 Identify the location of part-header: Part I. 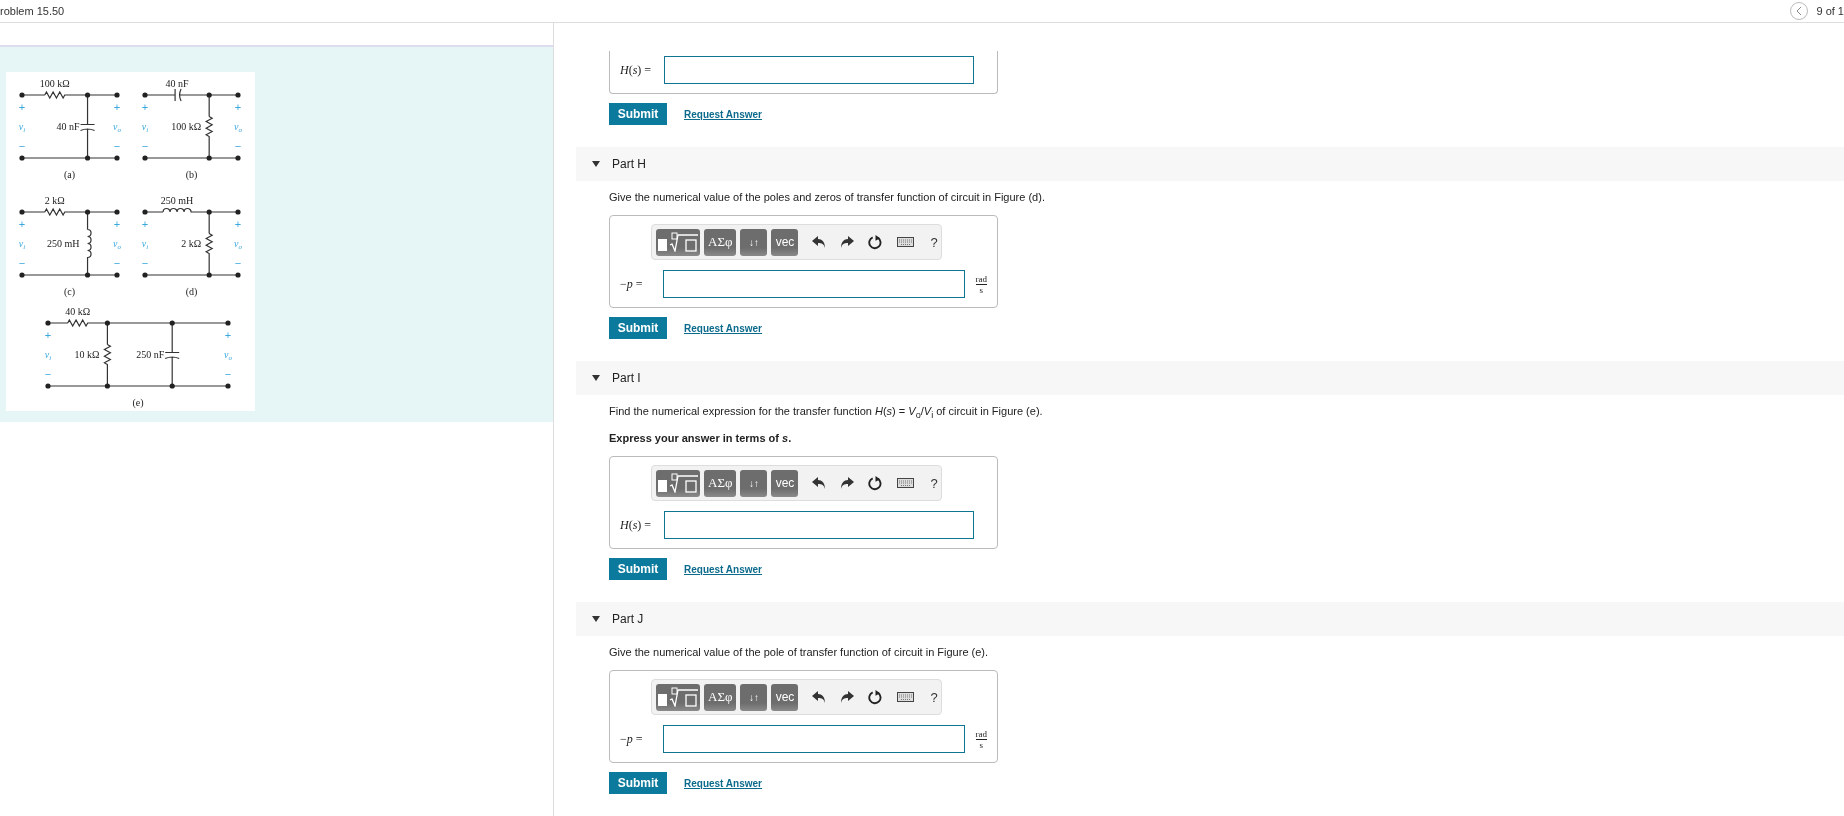
(1210, 378).